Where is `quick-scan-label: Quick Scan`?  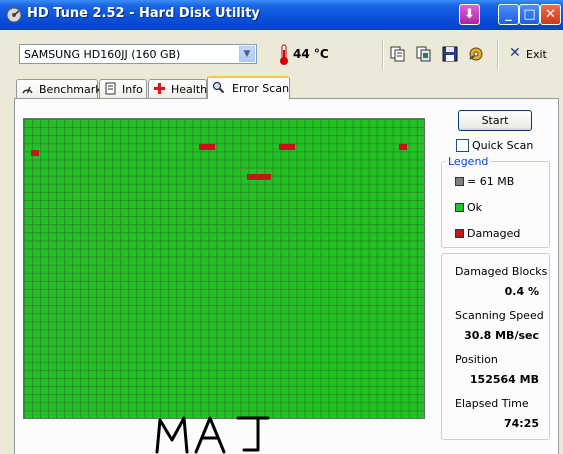 quick-scan-label: Quick Scan is located at coordinates (502, 145).